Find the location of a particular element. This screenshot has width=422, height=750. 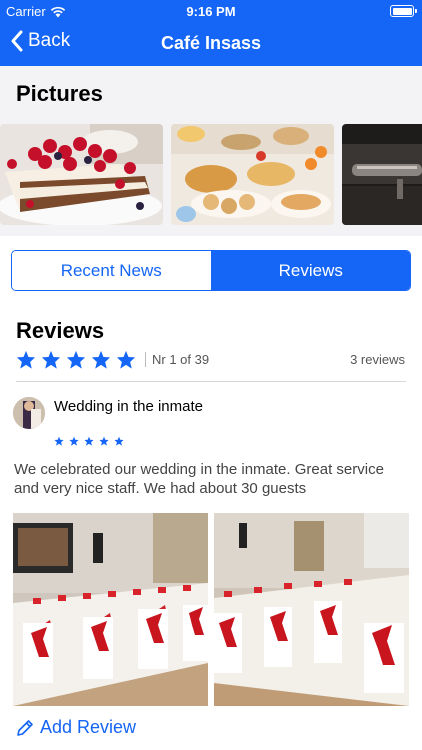

navigation-bar: Carrier 9:16 PM Back Café Insass is located at coordinates (211, 33).